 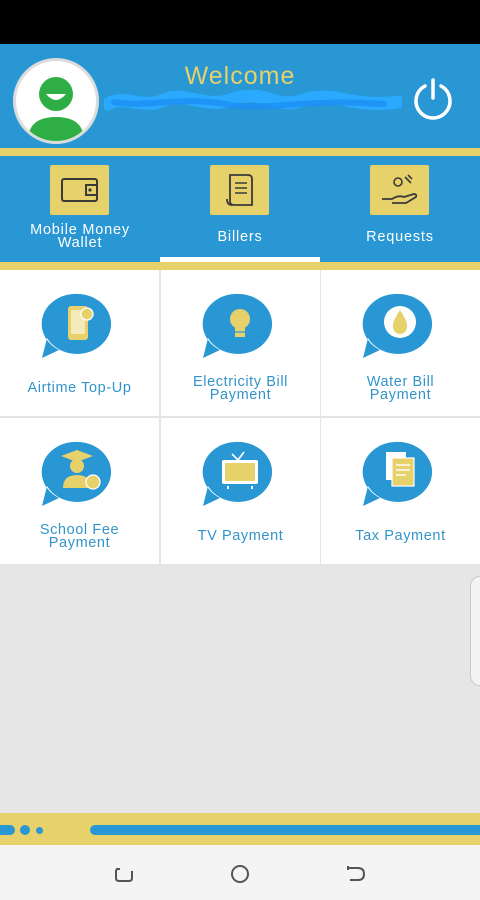 I want to click on status-bar, so click(x=240, y=22).